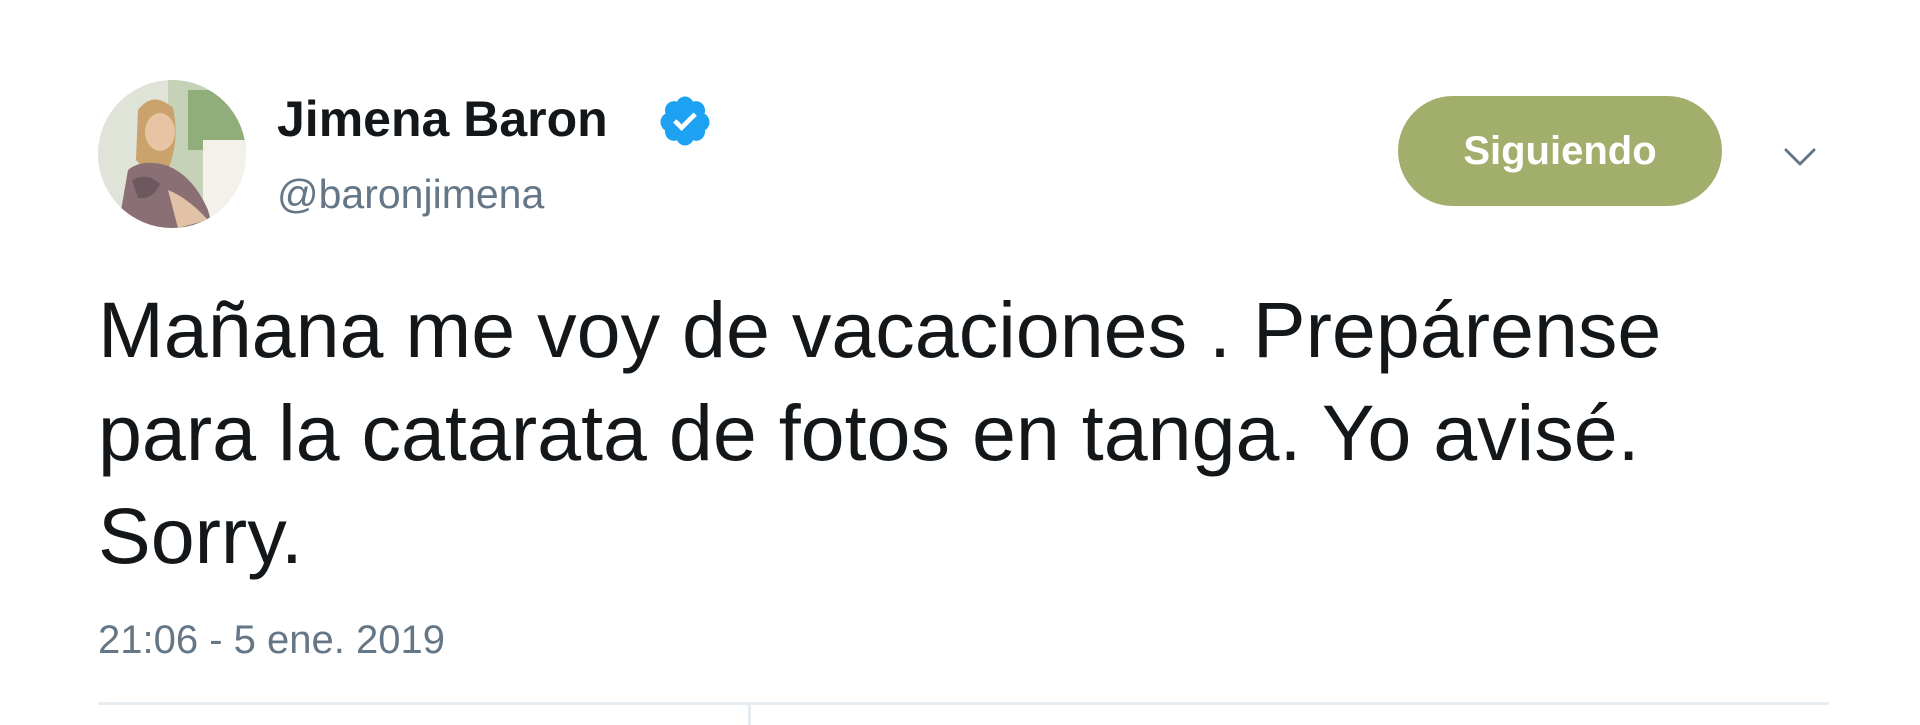  Describe the element at coordinates (1800, 158) in the screenshot. I see `chevron-down-icon` at that location.